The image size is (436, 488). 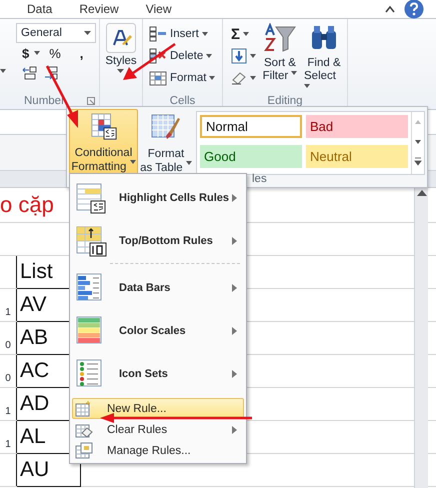 I want to click on table-brush-icon, so click(x=166, y=127).